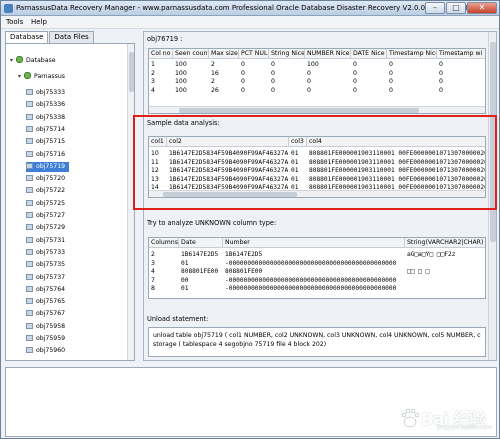  What do you see at coordinates (47, 93) in the screenshot?
I see `tree-item: obj75333` at bounding box center [47, 93].